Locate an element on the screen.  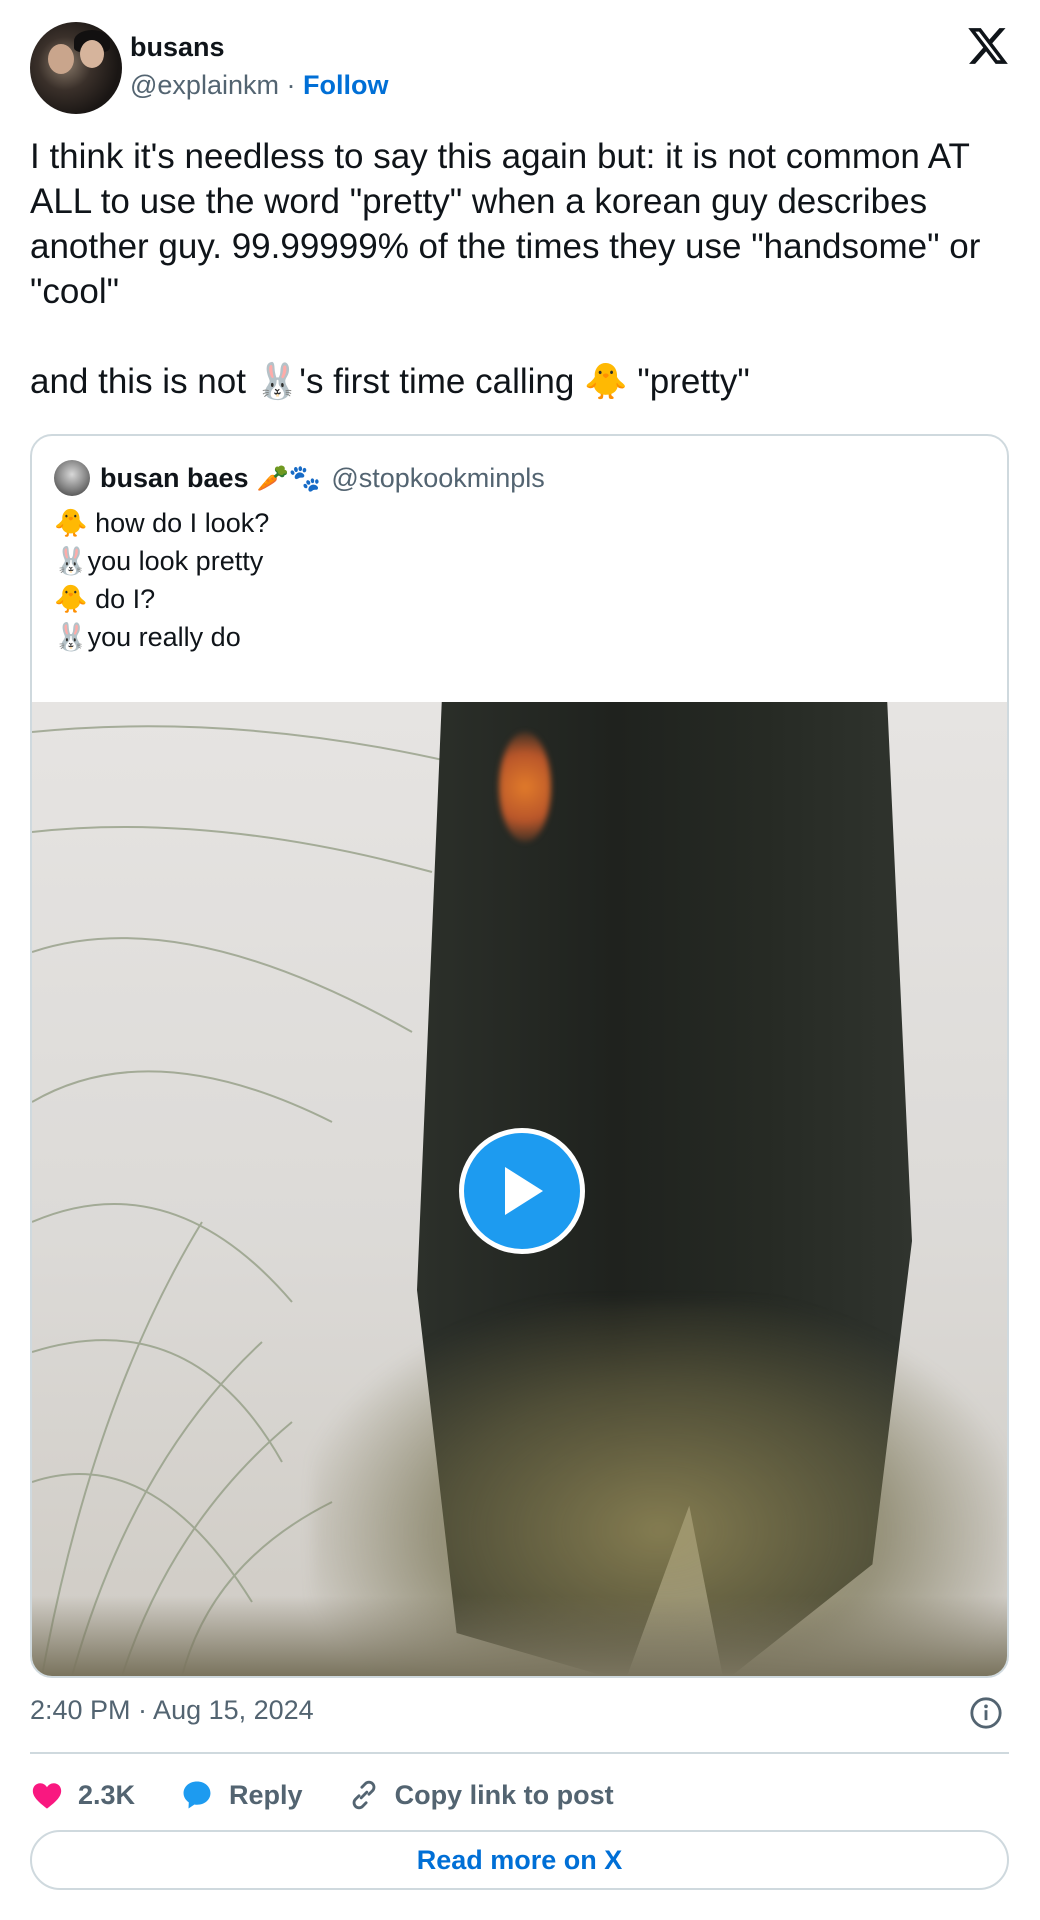
quoted-line: 🐥 do I? is located at coordinates (105, 599).